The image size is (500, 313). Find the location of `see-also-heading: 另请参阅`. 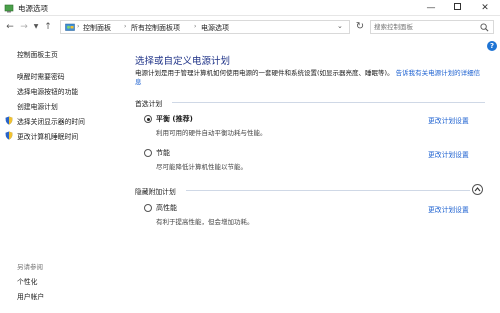

see-also-heading: 另请参阅 is located at coordinates (30, 267).